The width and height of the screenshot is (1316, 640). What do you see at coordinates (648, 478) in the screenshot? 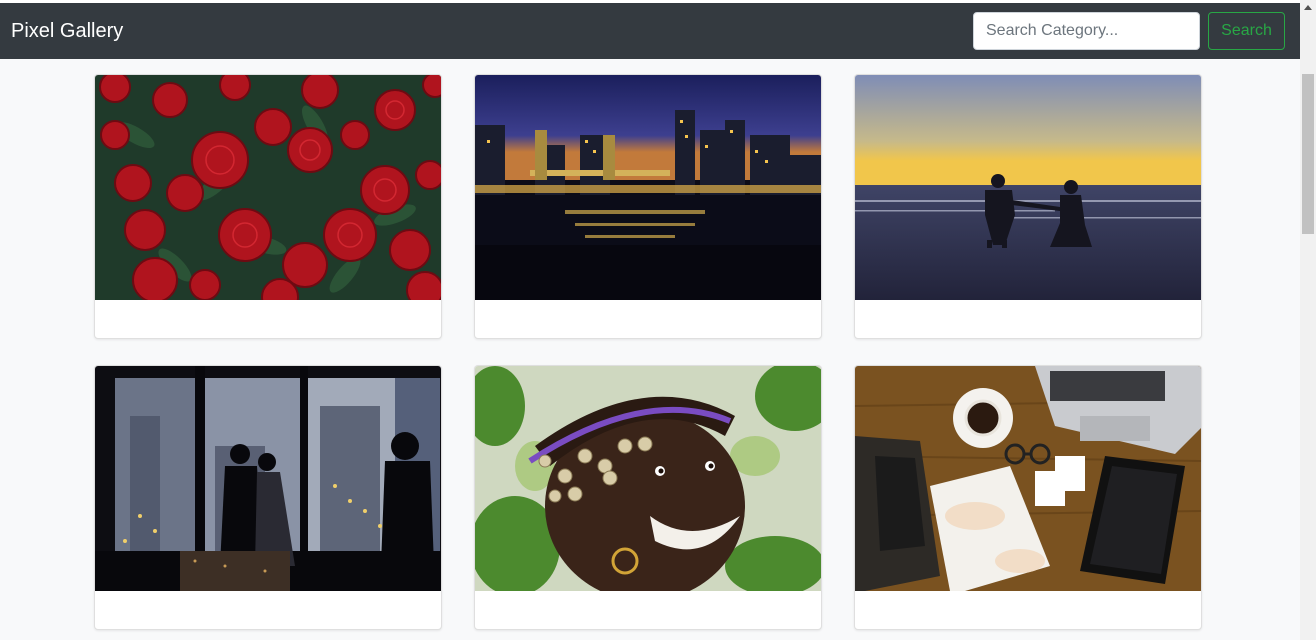
I see `smiling-woman-headdress-photo` at bounding box center [648, 478].